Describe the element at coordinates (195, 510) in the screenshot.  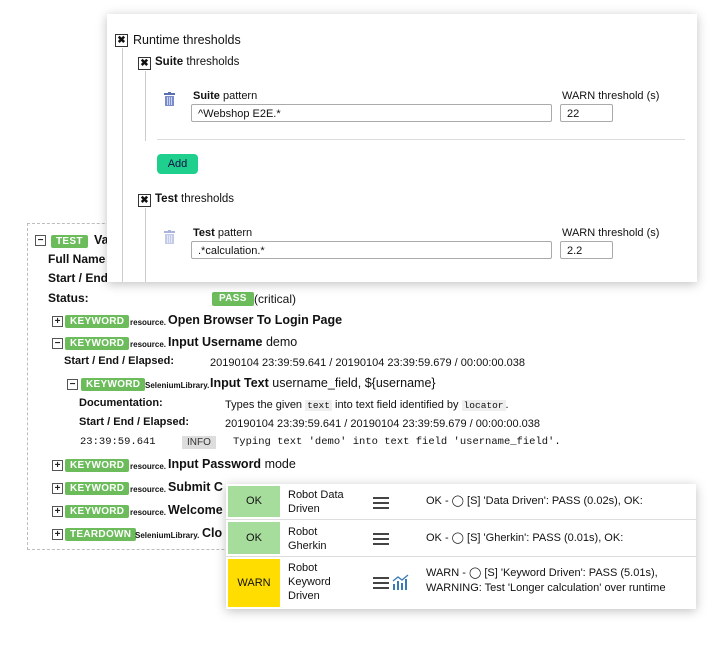
I see `keyword-name: Welcome` at that location.